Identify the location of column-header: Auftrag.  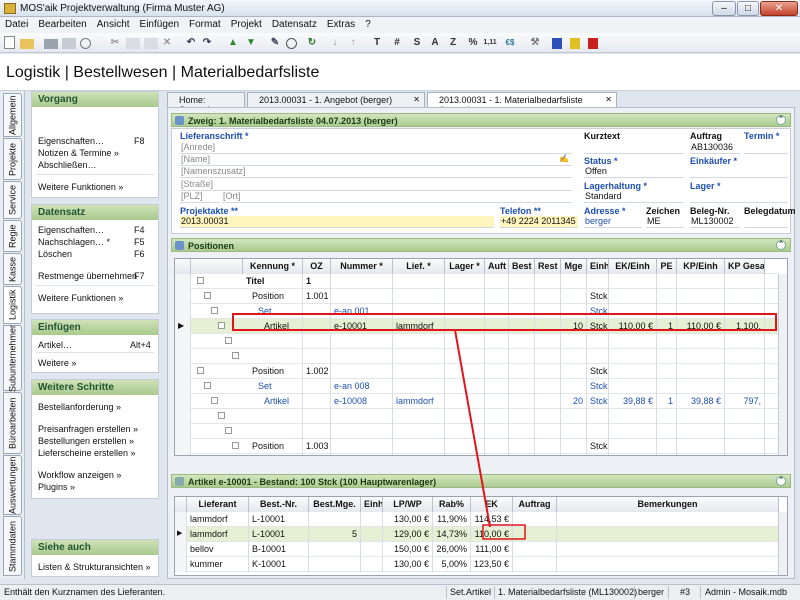
(535, 504).